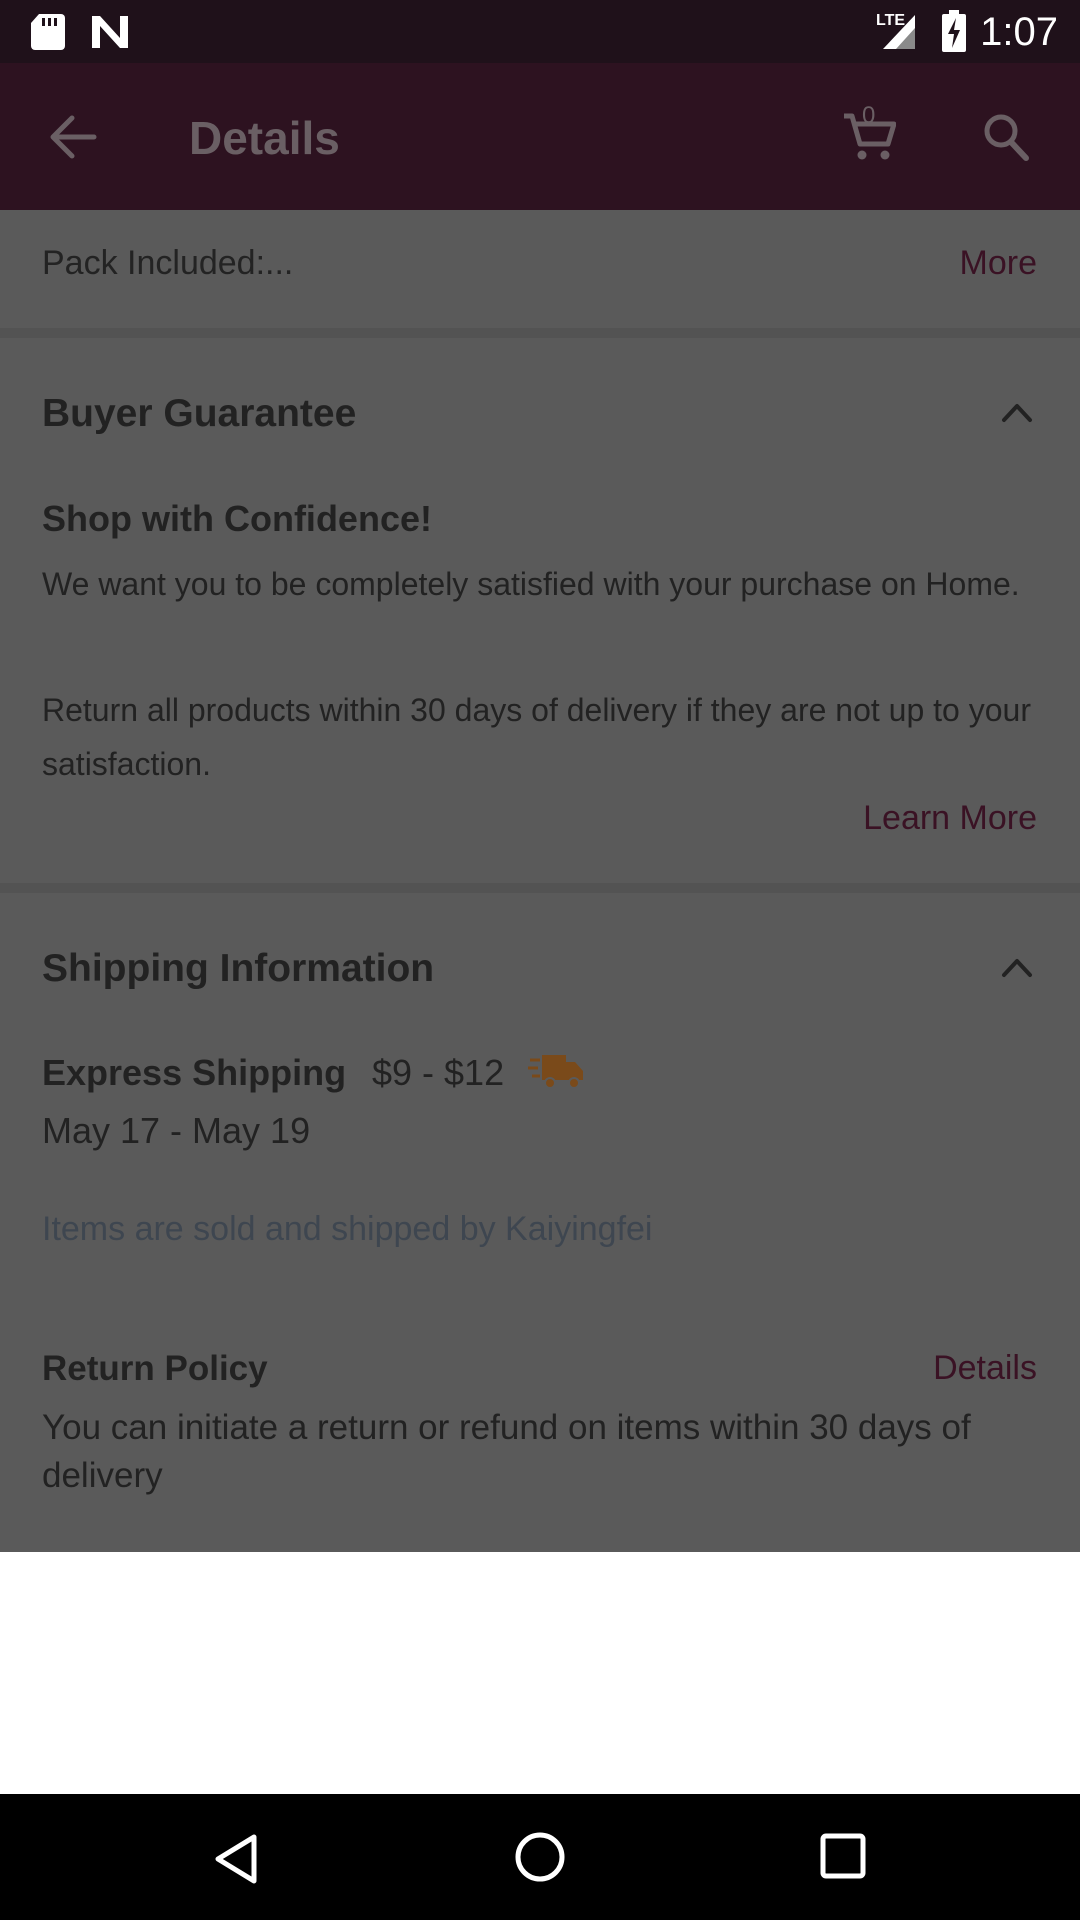 This screenshot has width=1080, height=1920. Describe the element at coordinates (540, 1673) in the screenshot. I see `empty-area` at that location.